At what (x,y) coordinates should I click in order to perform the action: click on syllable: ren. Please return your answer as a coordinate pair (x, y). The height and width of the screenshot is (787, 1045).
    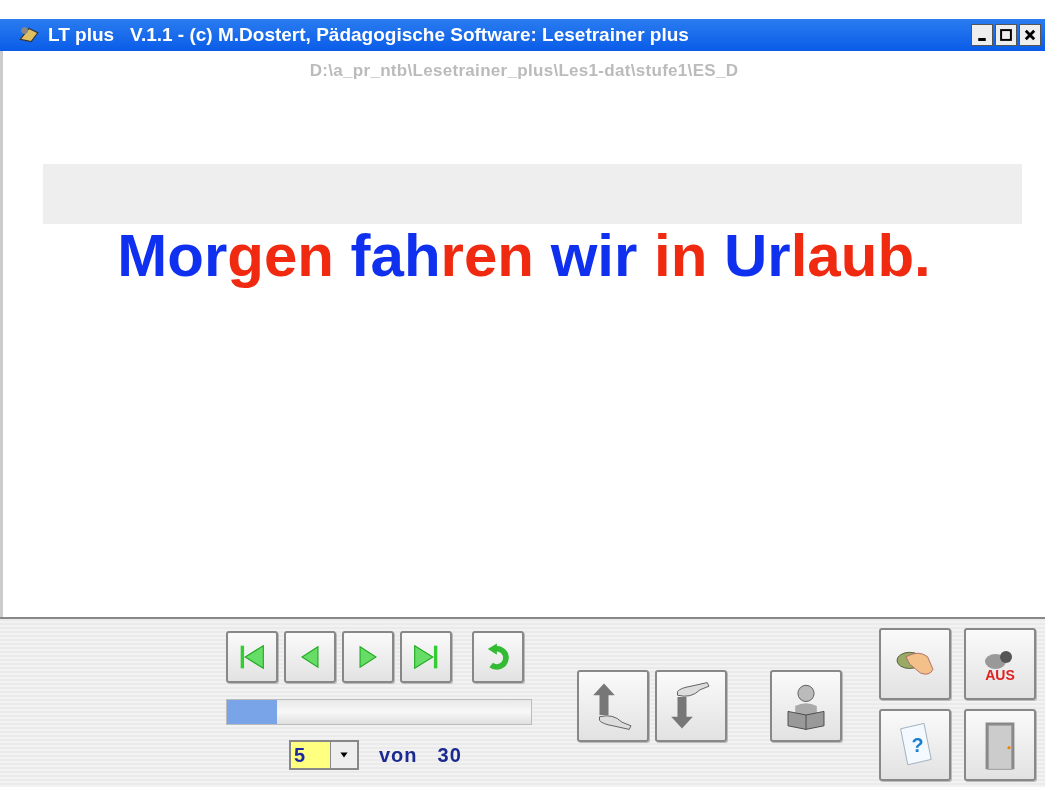
    Looking at the image, I should click on (487, 256).